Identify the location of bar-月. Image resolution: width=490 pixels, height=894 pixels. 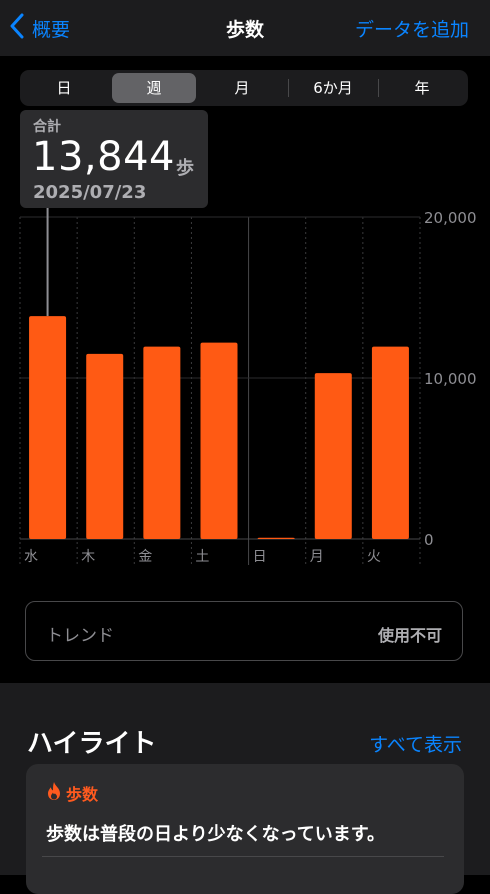
(333, 456).